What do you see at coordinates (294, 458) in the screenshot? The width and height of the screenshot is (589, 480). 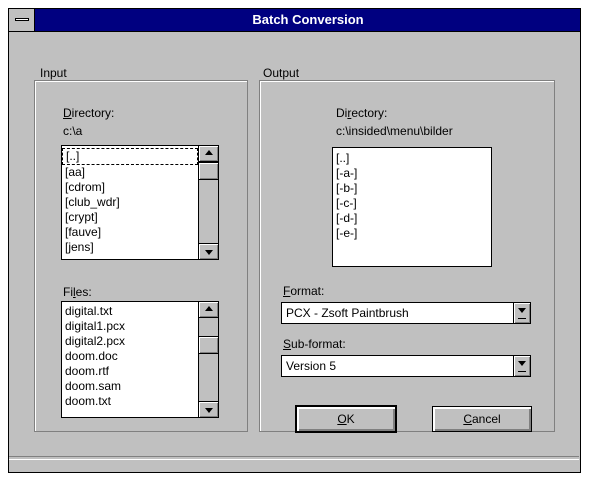 I see `bottom-divider` at bounding box center [294, 458].